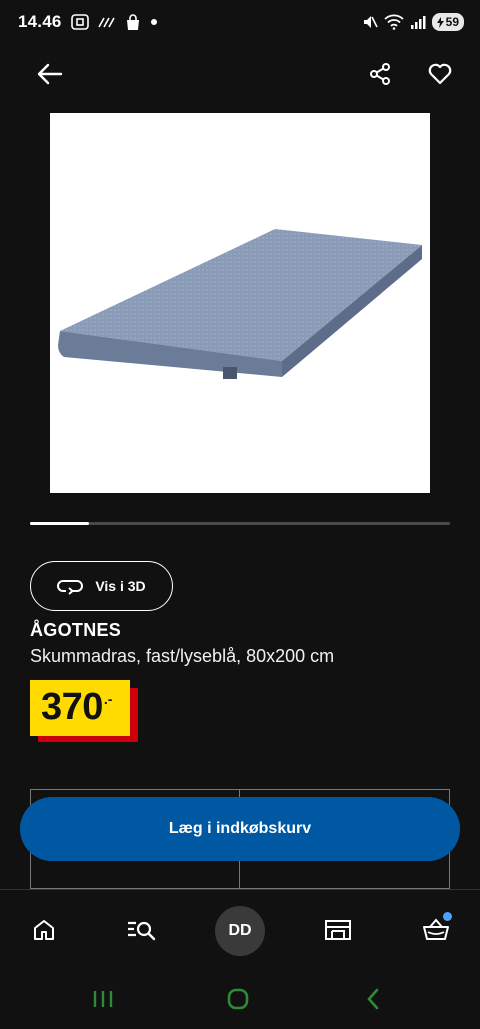  I want to click on screenshot-icon, so click(79, 22).